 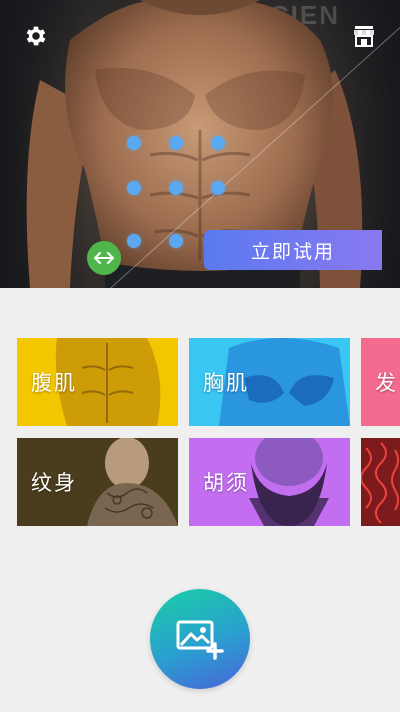 What do you see at coordinates (293, 250) in the screenshot?
I see `try-now-button: 立即试用` at bounding box center [293, 250].